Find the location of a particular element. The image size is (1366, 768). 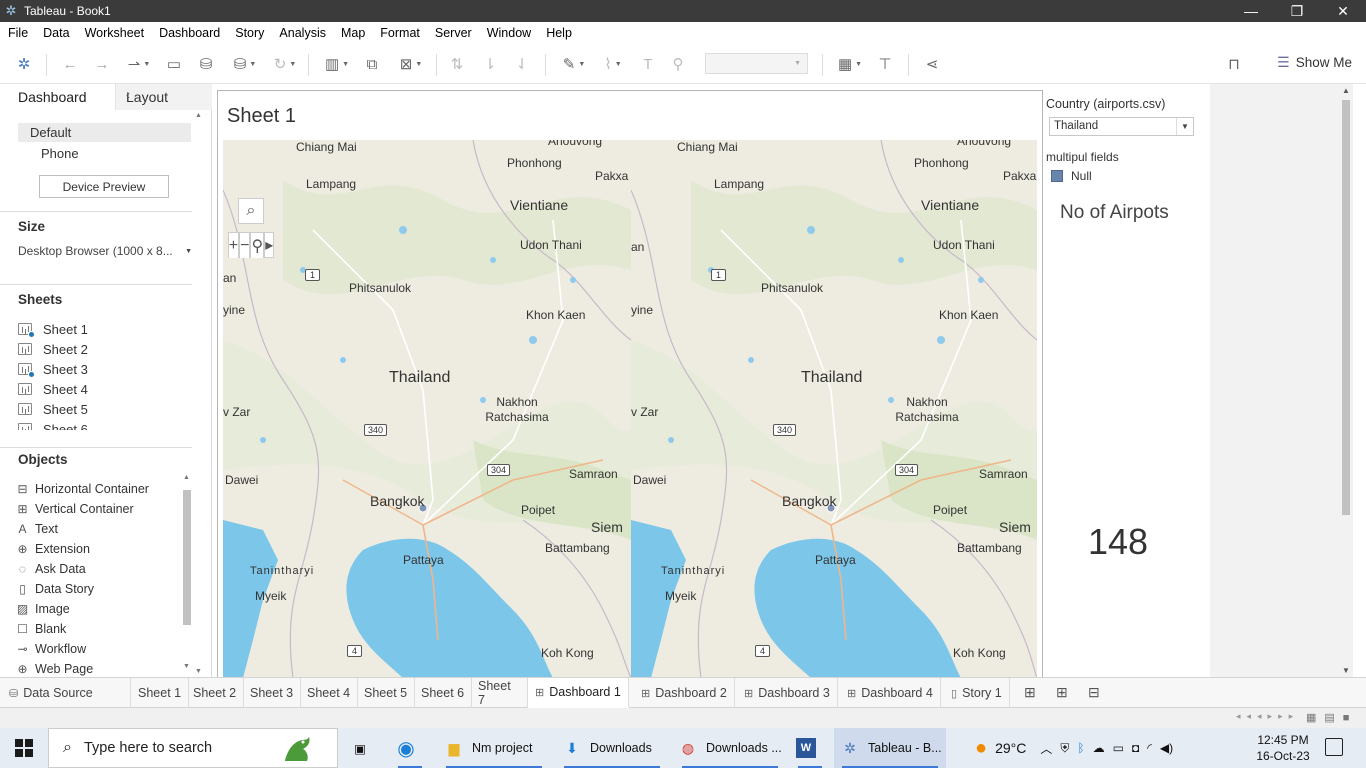

expand-toolbar-icon: ▸ is located at coordinates (269, 245).